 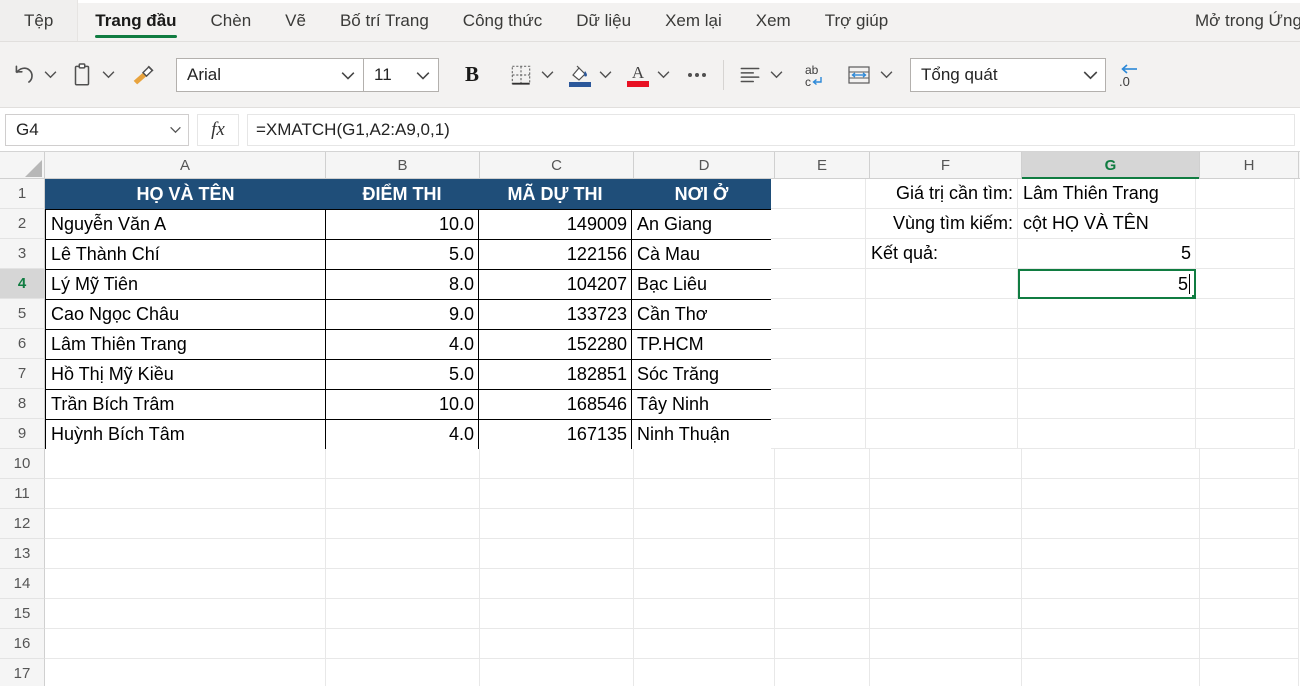 What do you see at coordinates (22, 284) in the screenshot?
I see `row-header-4: 4` at bounding box center [22, 284].